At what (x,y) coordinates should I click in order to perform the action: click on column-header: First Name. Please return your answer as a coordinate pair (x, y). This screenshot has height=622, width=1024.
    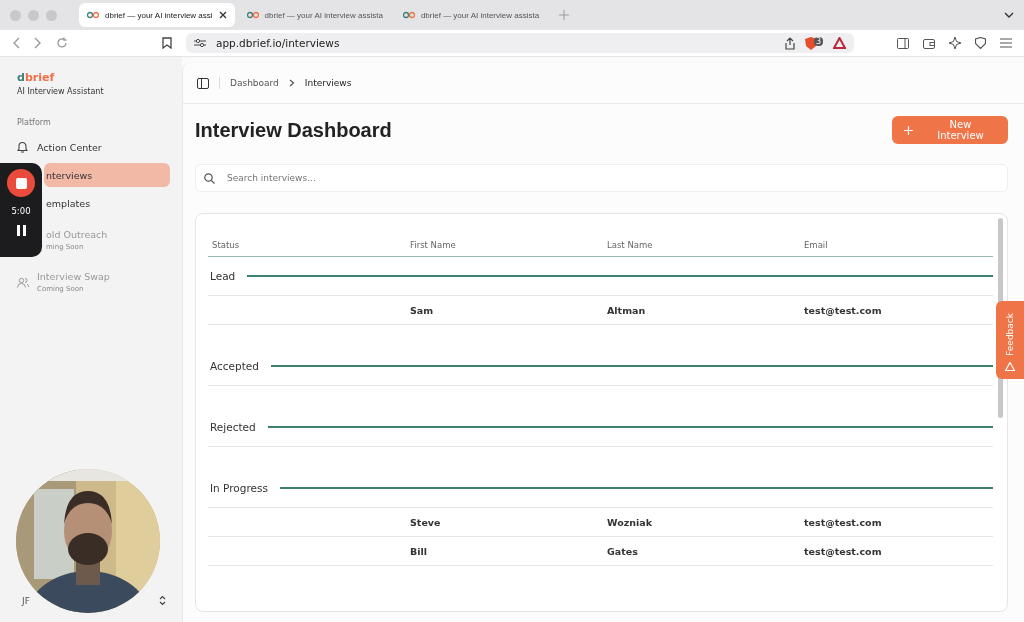
    Looking at the image, I should click on (433, 245).